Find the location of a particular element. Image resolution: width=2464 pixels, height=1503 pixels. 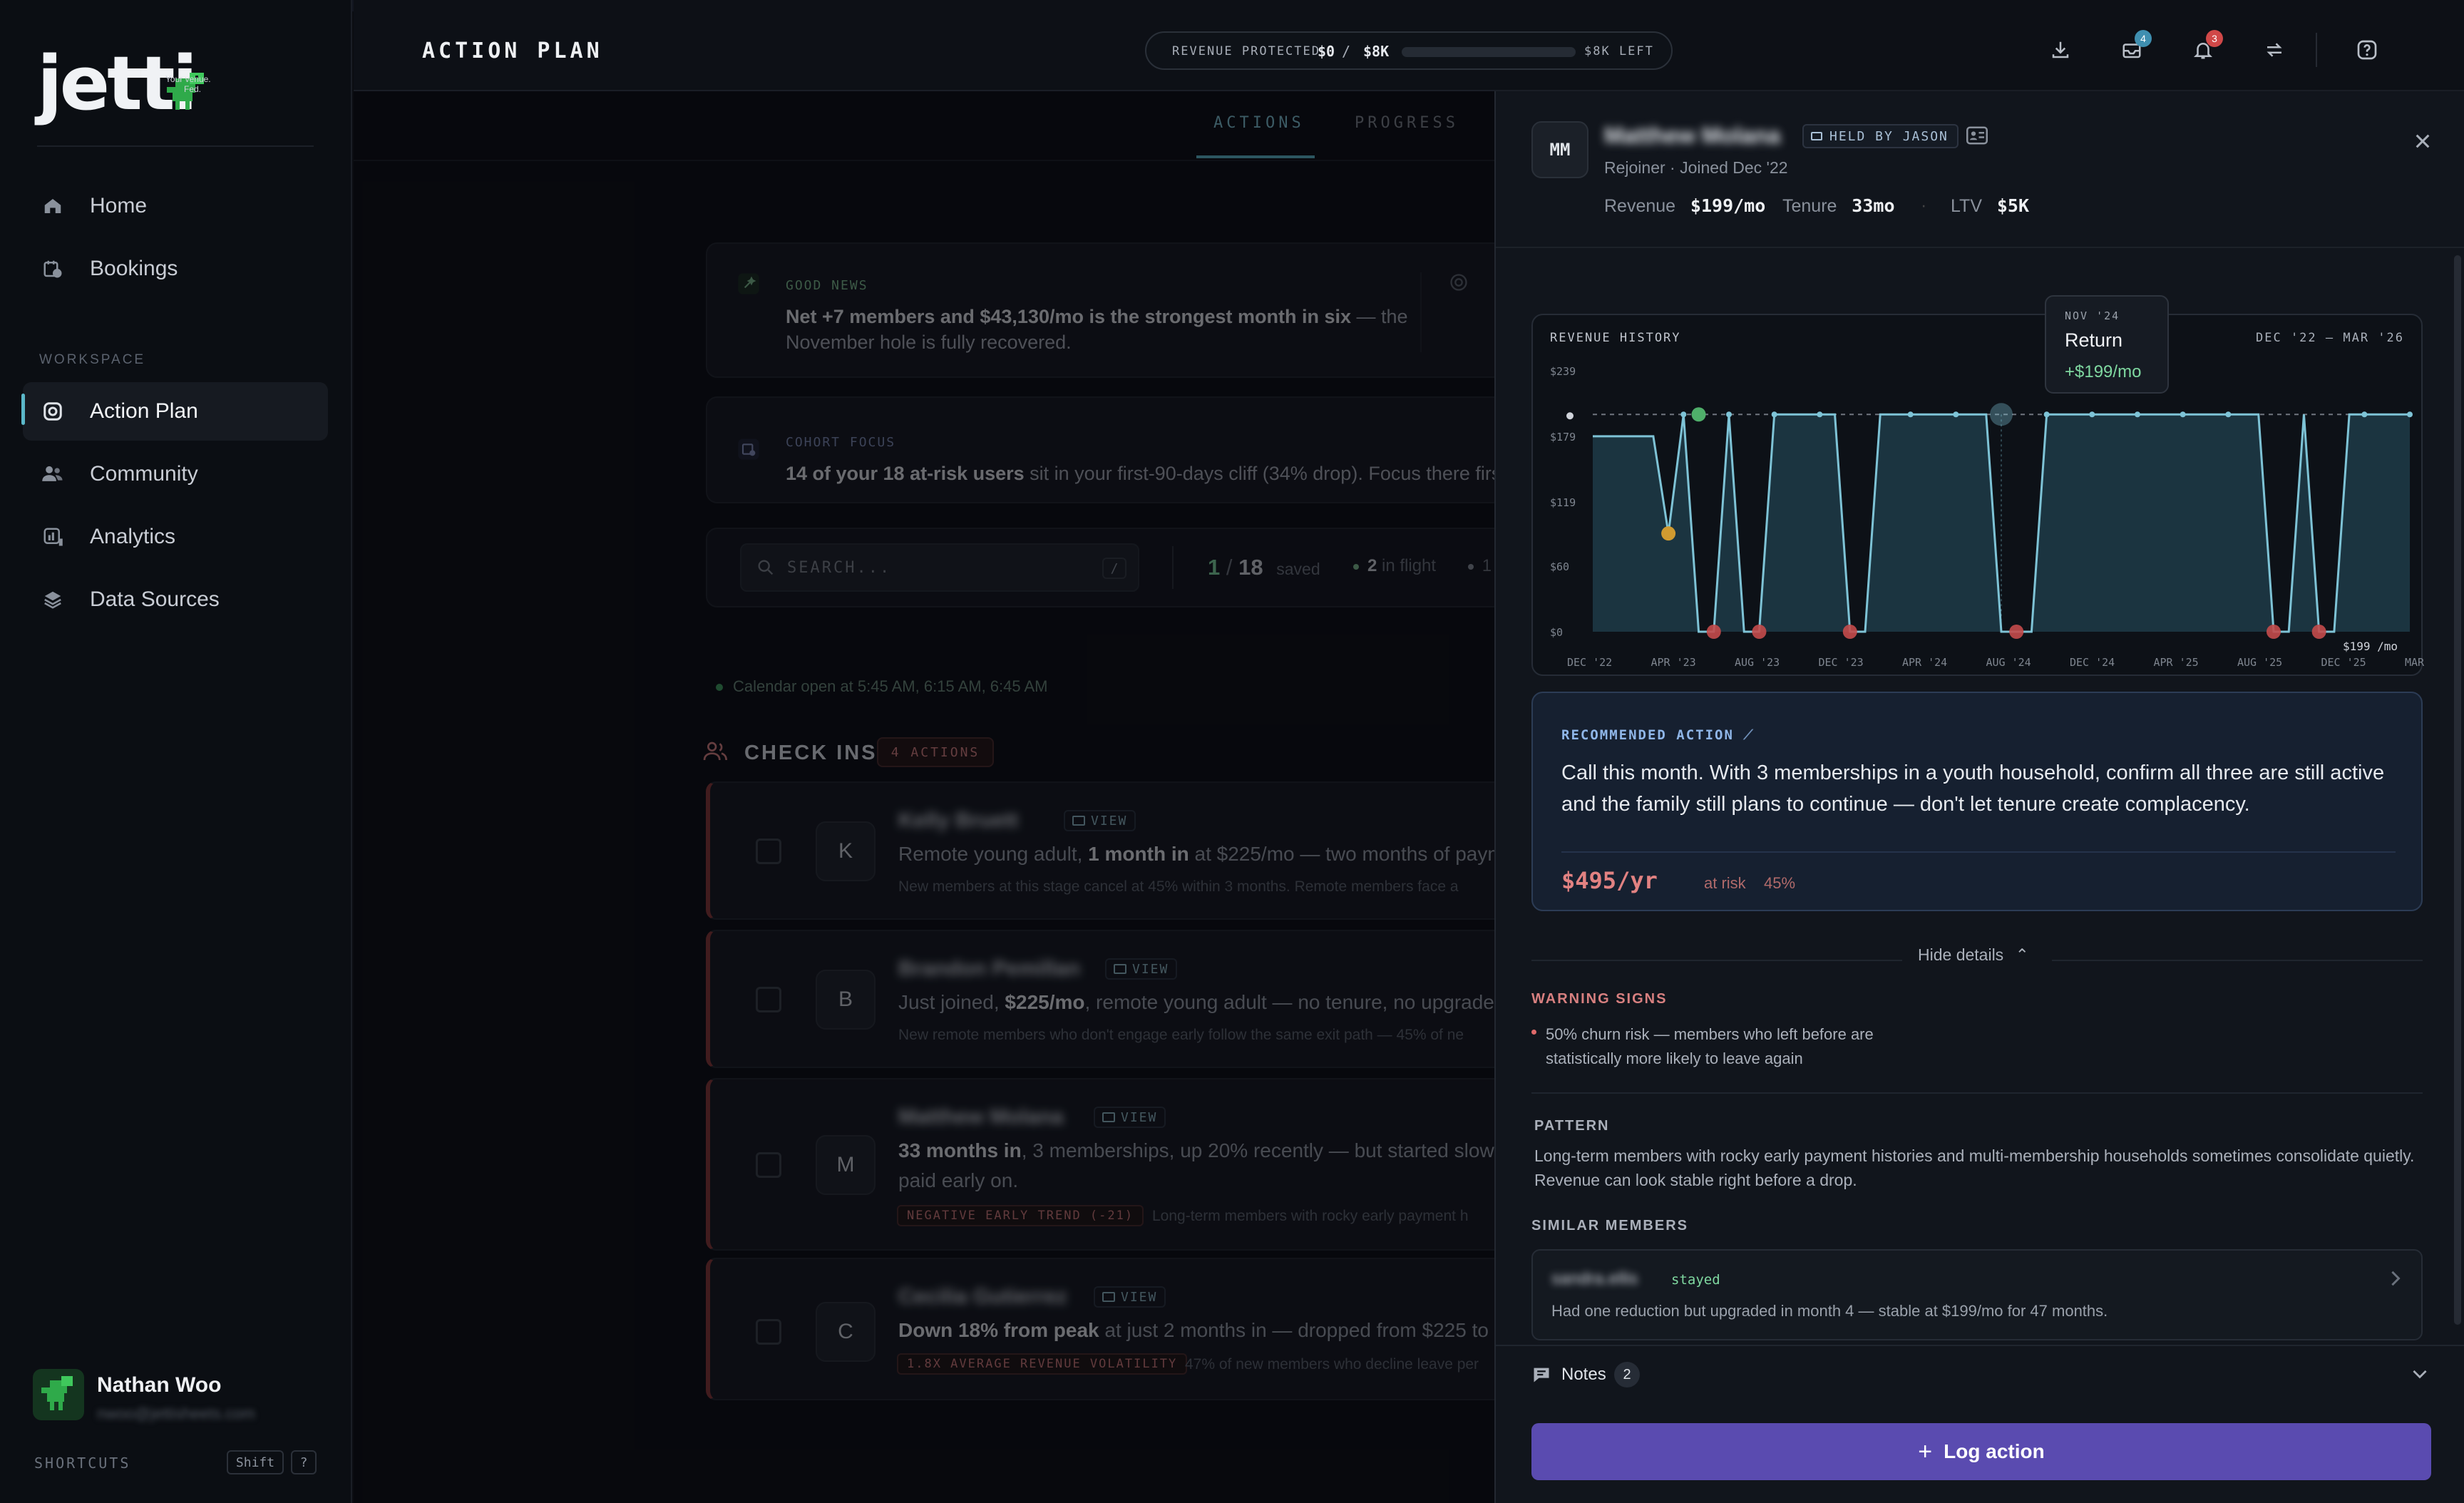

similar-member-state: stayed is located at coordinates (1695, 1280).